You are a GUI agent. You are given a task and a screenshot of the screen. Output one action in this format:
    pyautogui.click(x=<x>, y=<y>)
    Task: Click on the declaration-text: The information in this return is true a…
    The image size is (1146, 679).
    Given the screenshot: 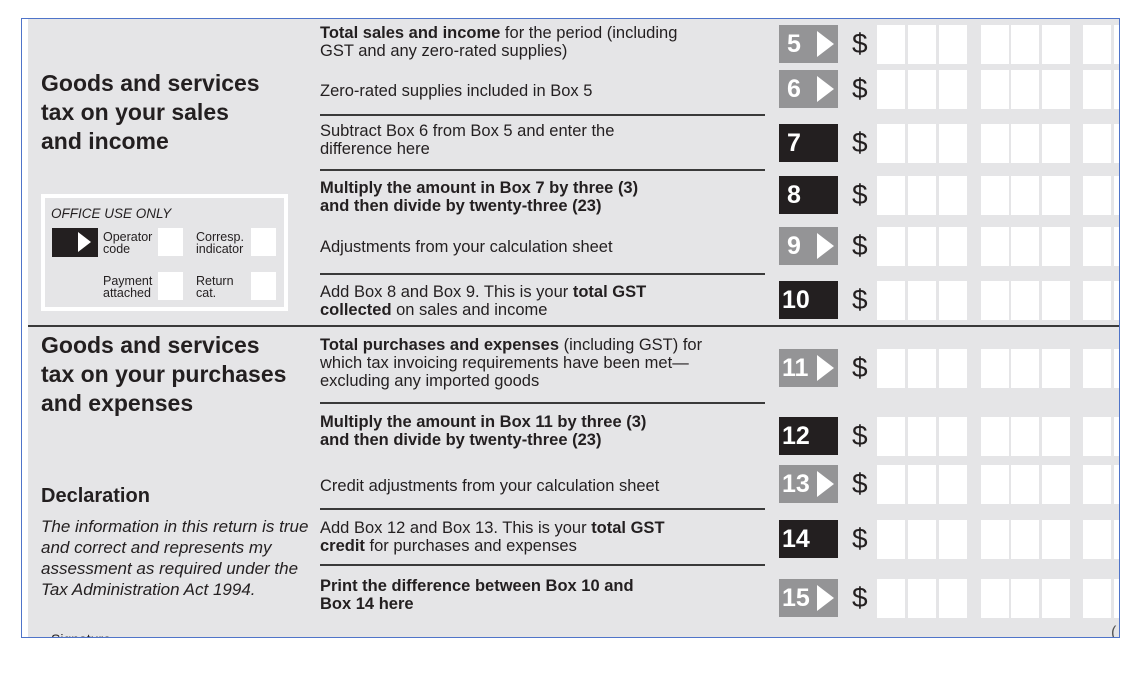 What is the action you would take?
    pyautogui.click(x=175, y=558)
    